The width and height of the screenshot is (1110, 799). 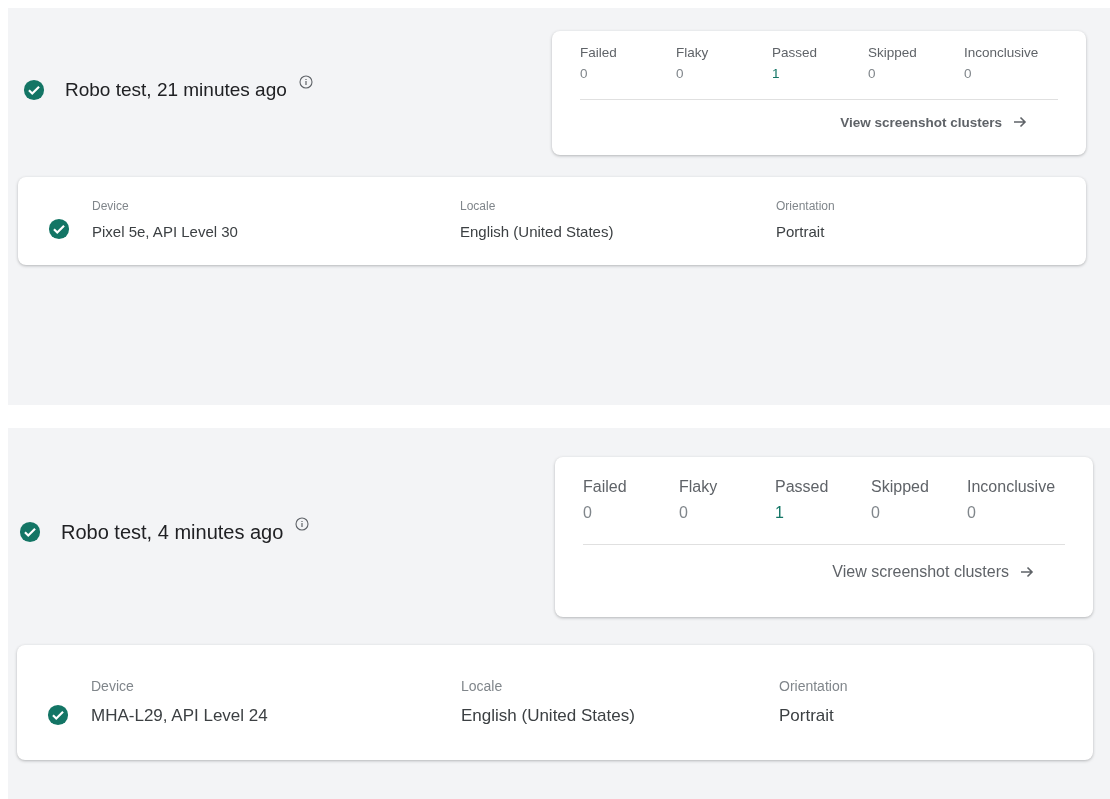 What do you see at coordinates (180, 716) in the screenshot?
I see `column-value: MHA-L29, API Level 24` at bounding box center [180, 716].